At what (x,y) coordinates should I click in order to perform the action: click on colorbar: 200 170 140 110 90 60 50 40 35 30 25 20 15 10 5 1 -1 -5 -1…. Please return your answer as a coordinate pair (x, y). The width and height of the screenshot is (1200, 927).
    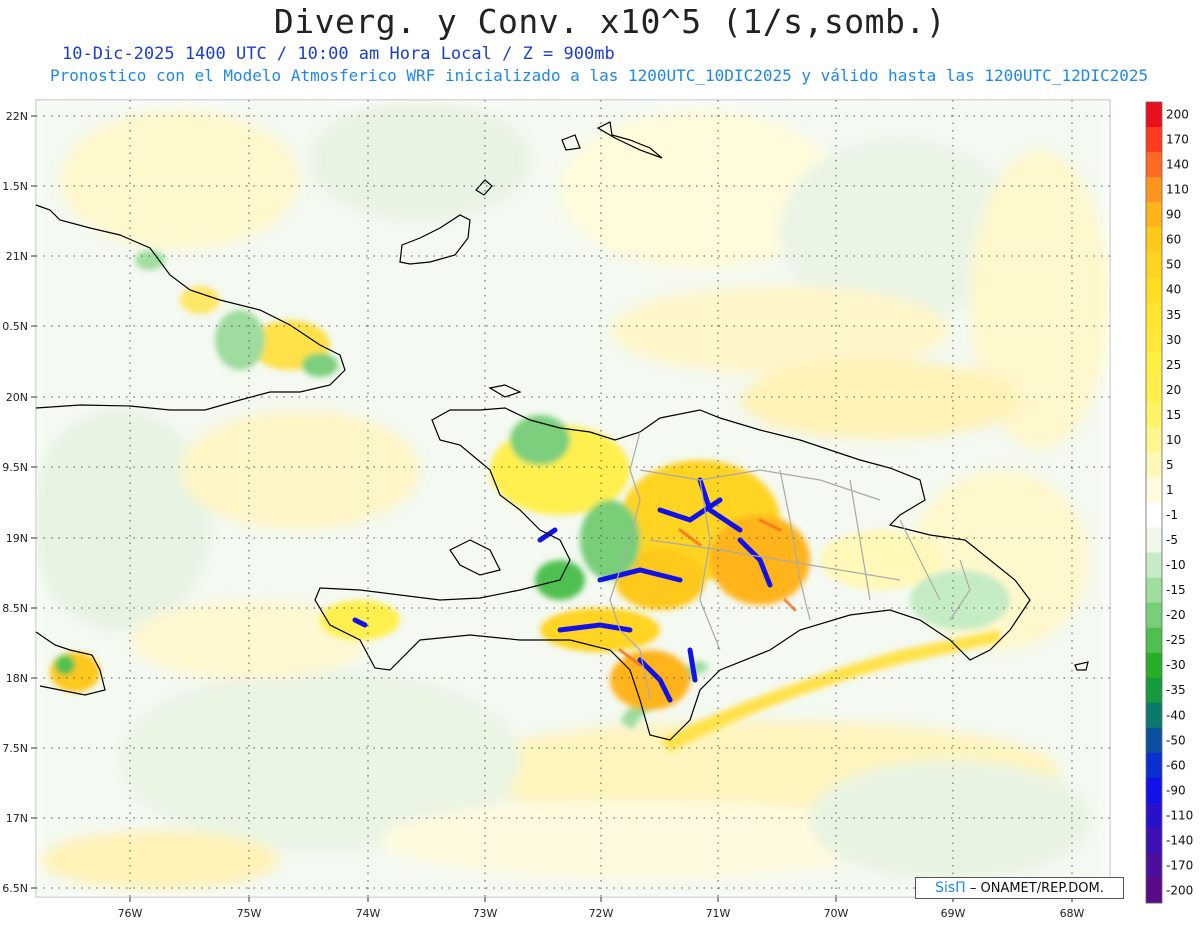
    Looking at the image, I should click on (1169, 502).